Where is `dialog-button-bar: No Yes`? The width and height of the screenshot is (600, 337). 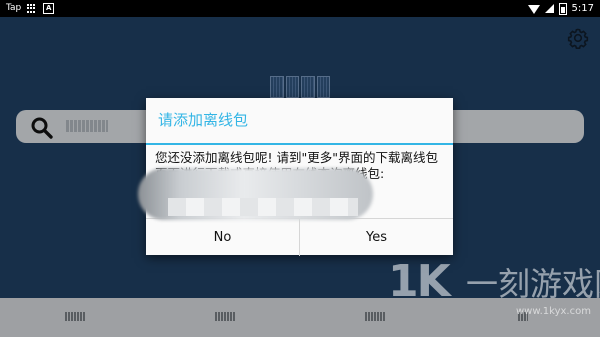 dialog-button-bar: No Yes is located at coordinates (299, 237).